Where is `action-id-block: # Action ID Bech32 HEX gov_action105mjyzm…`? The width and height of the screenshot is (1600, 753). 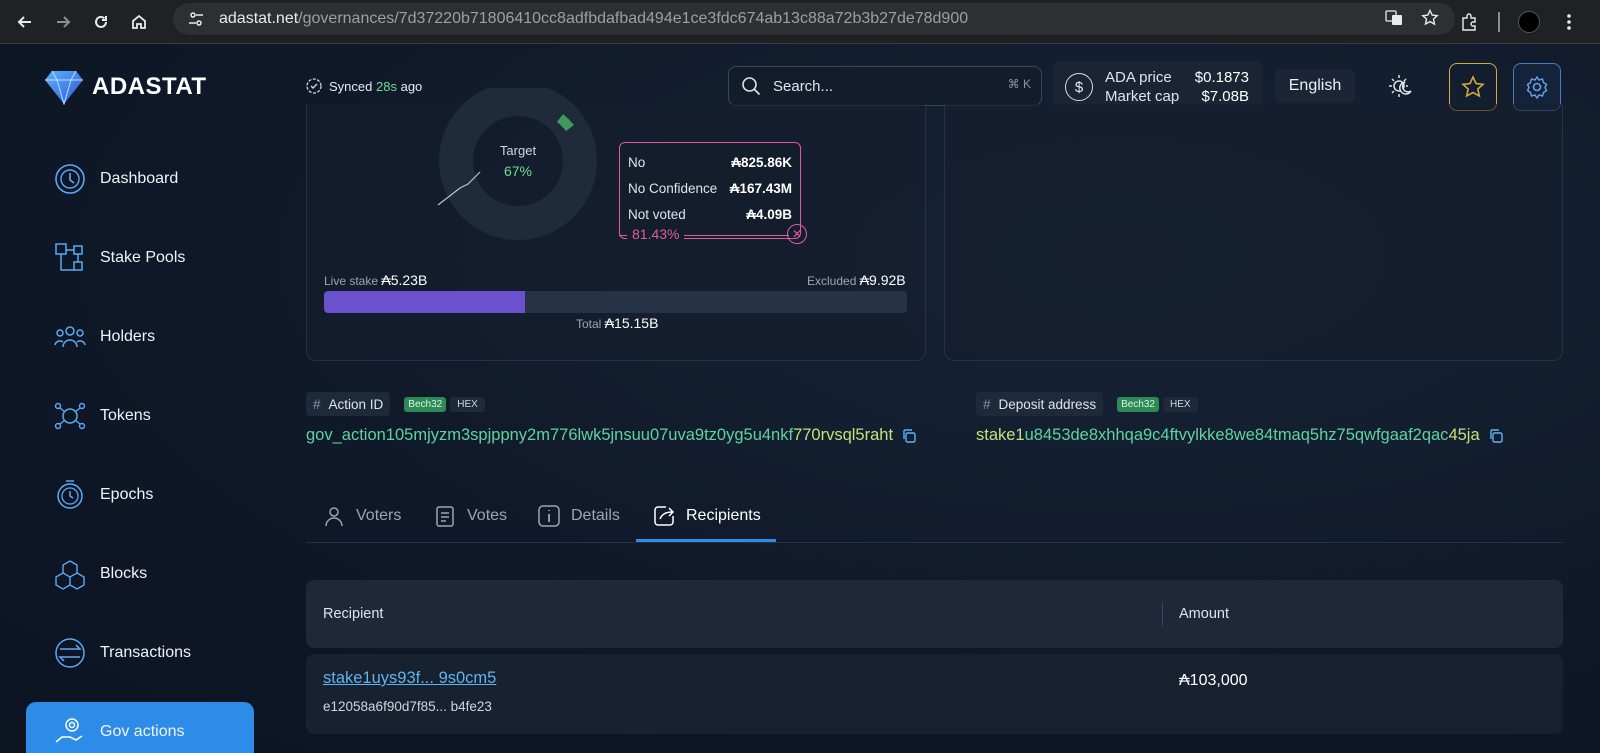
action-id-block: # Action ID Bech32 HEX gov_action105mjyzm… is located at coordinates (611, 418).